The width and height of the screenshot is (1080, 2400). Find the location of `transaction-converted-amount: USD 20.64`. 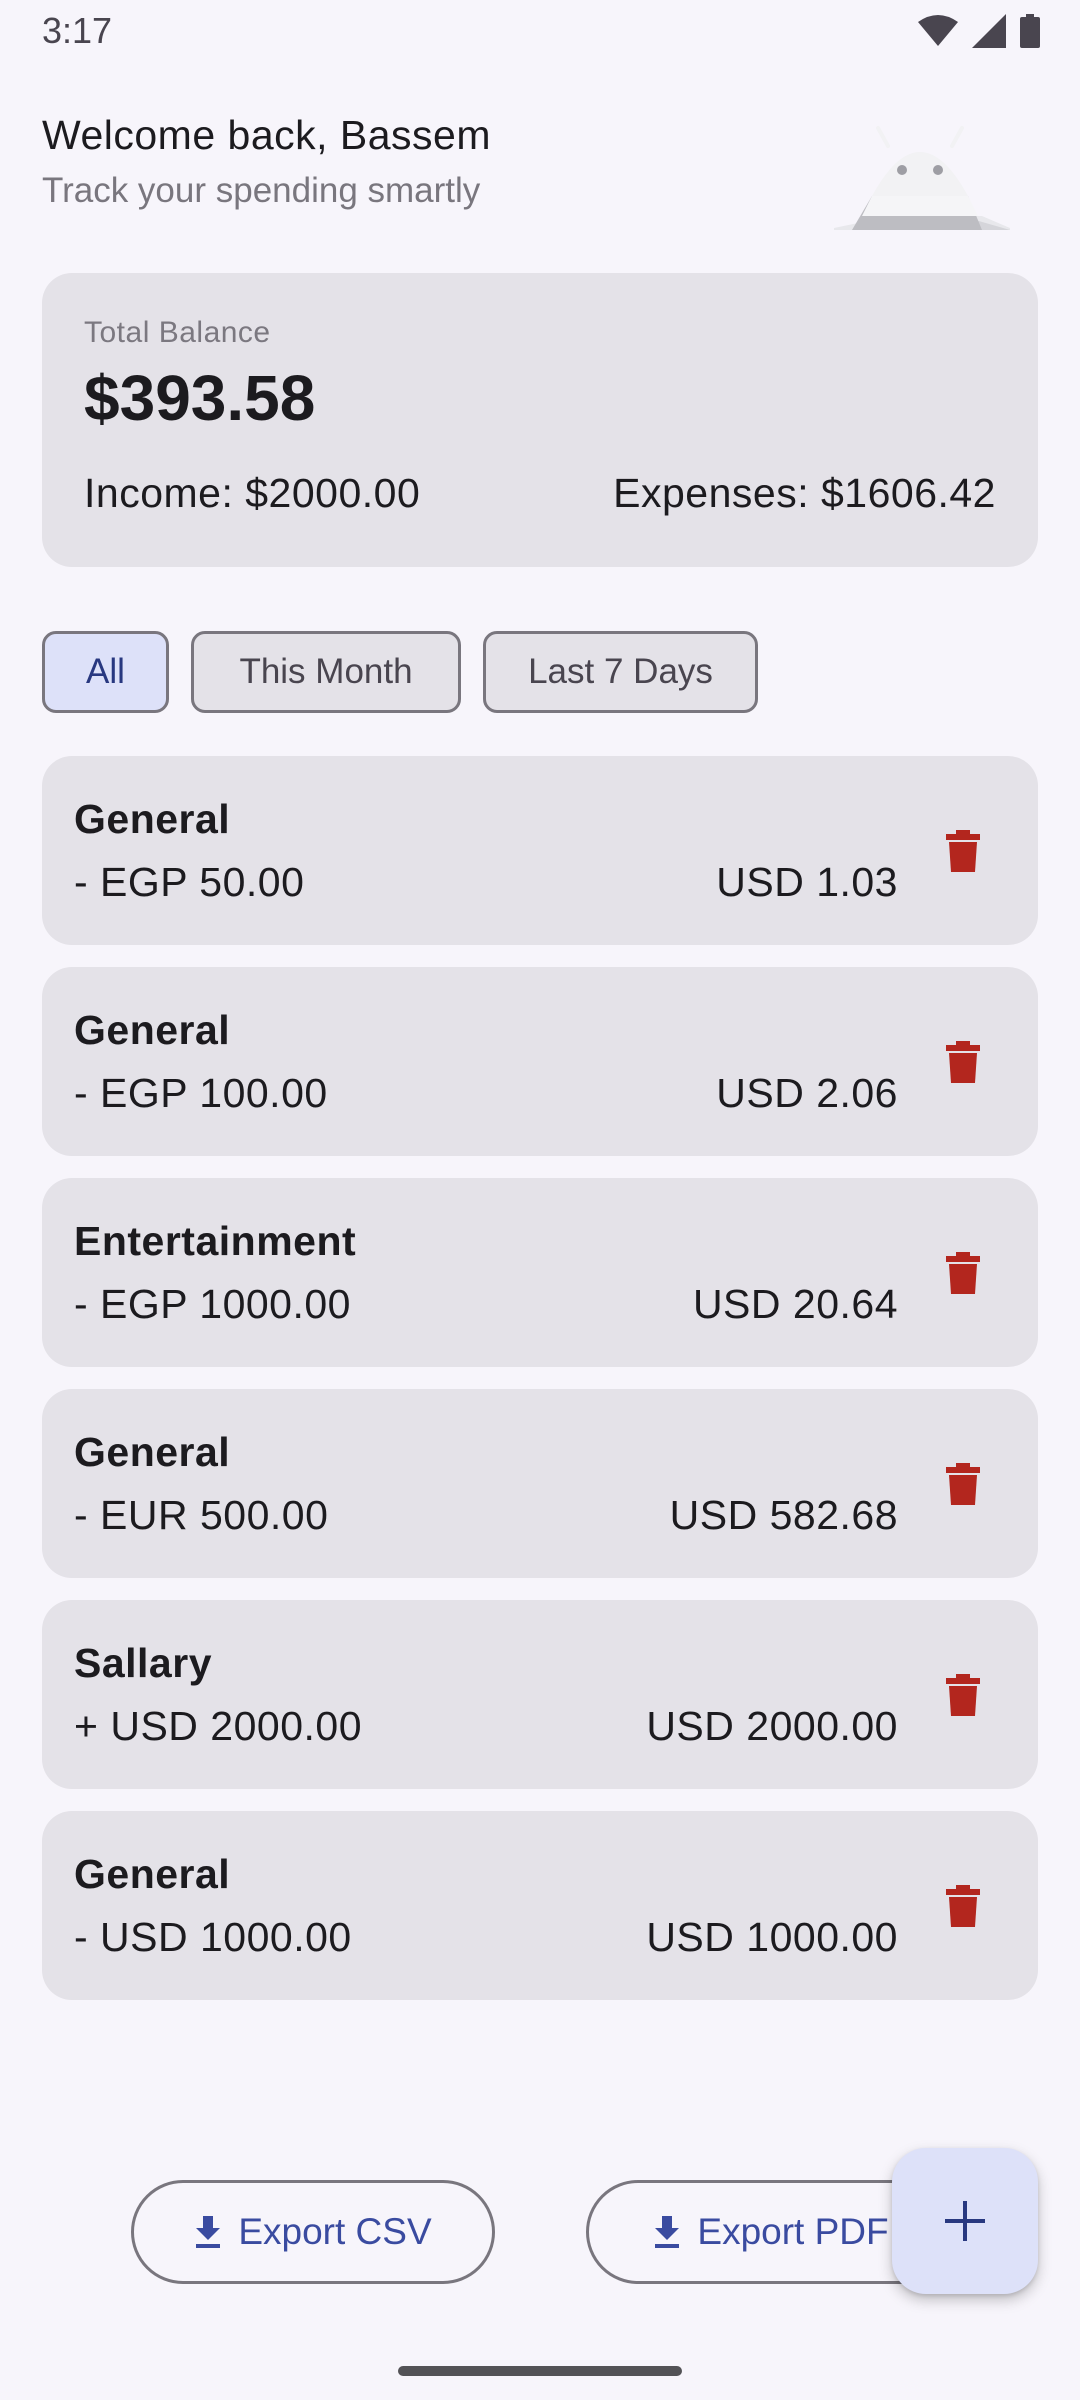

transaction-converted-amount: USD 20.64 is located at coordinates (795, 1304).